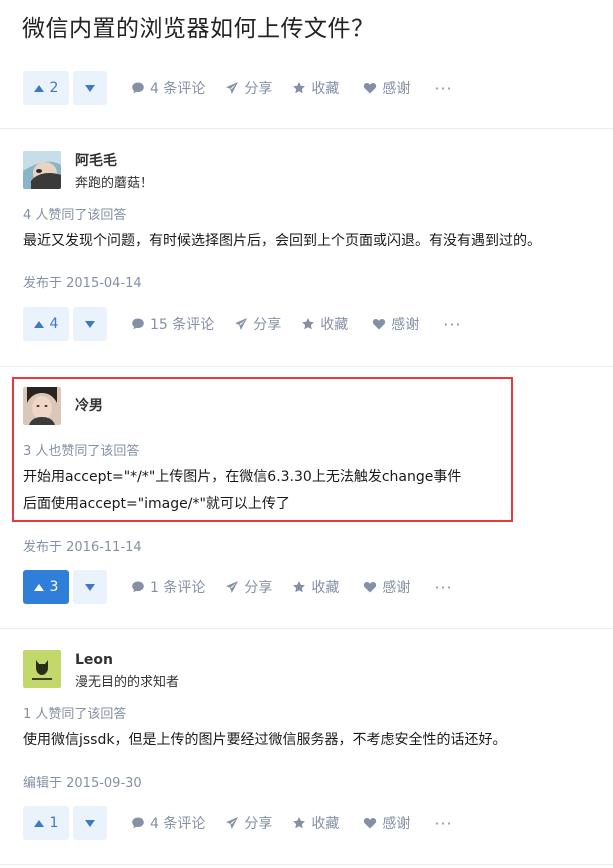 Image resolution: width=613 pixels, height=868 pixels. What do you see at coordinates (89, 406) in the screenshot?
I see `author-name: 冷男` at bounding box center [89, 406].